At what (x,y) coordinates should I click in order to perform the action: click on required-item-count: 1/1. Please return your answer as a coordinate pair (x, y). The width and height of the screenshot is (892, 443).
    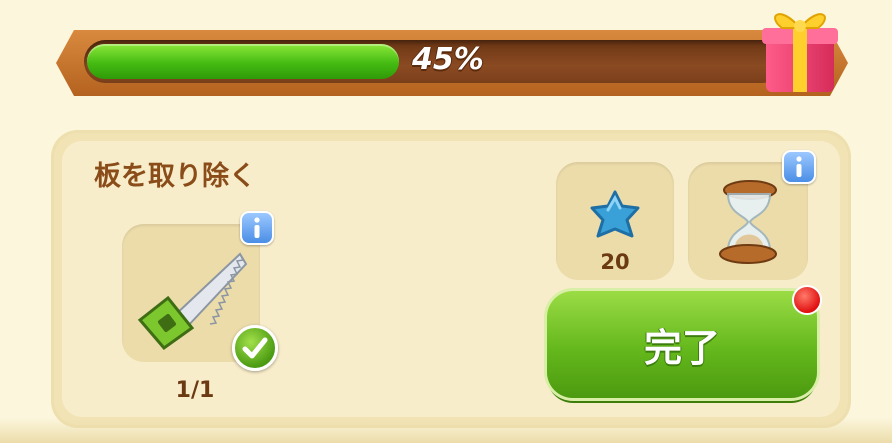
    Looking at the image, I should click on (195, 390).